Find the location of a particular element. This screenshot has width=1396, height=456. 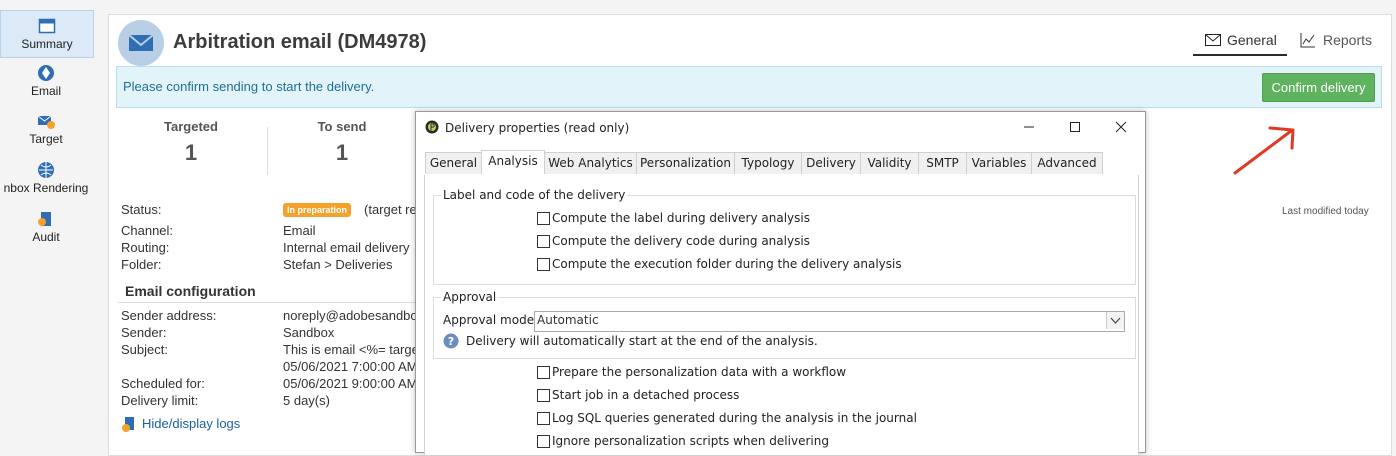

stat-label: Targeted is located at coordinates (191, 126).